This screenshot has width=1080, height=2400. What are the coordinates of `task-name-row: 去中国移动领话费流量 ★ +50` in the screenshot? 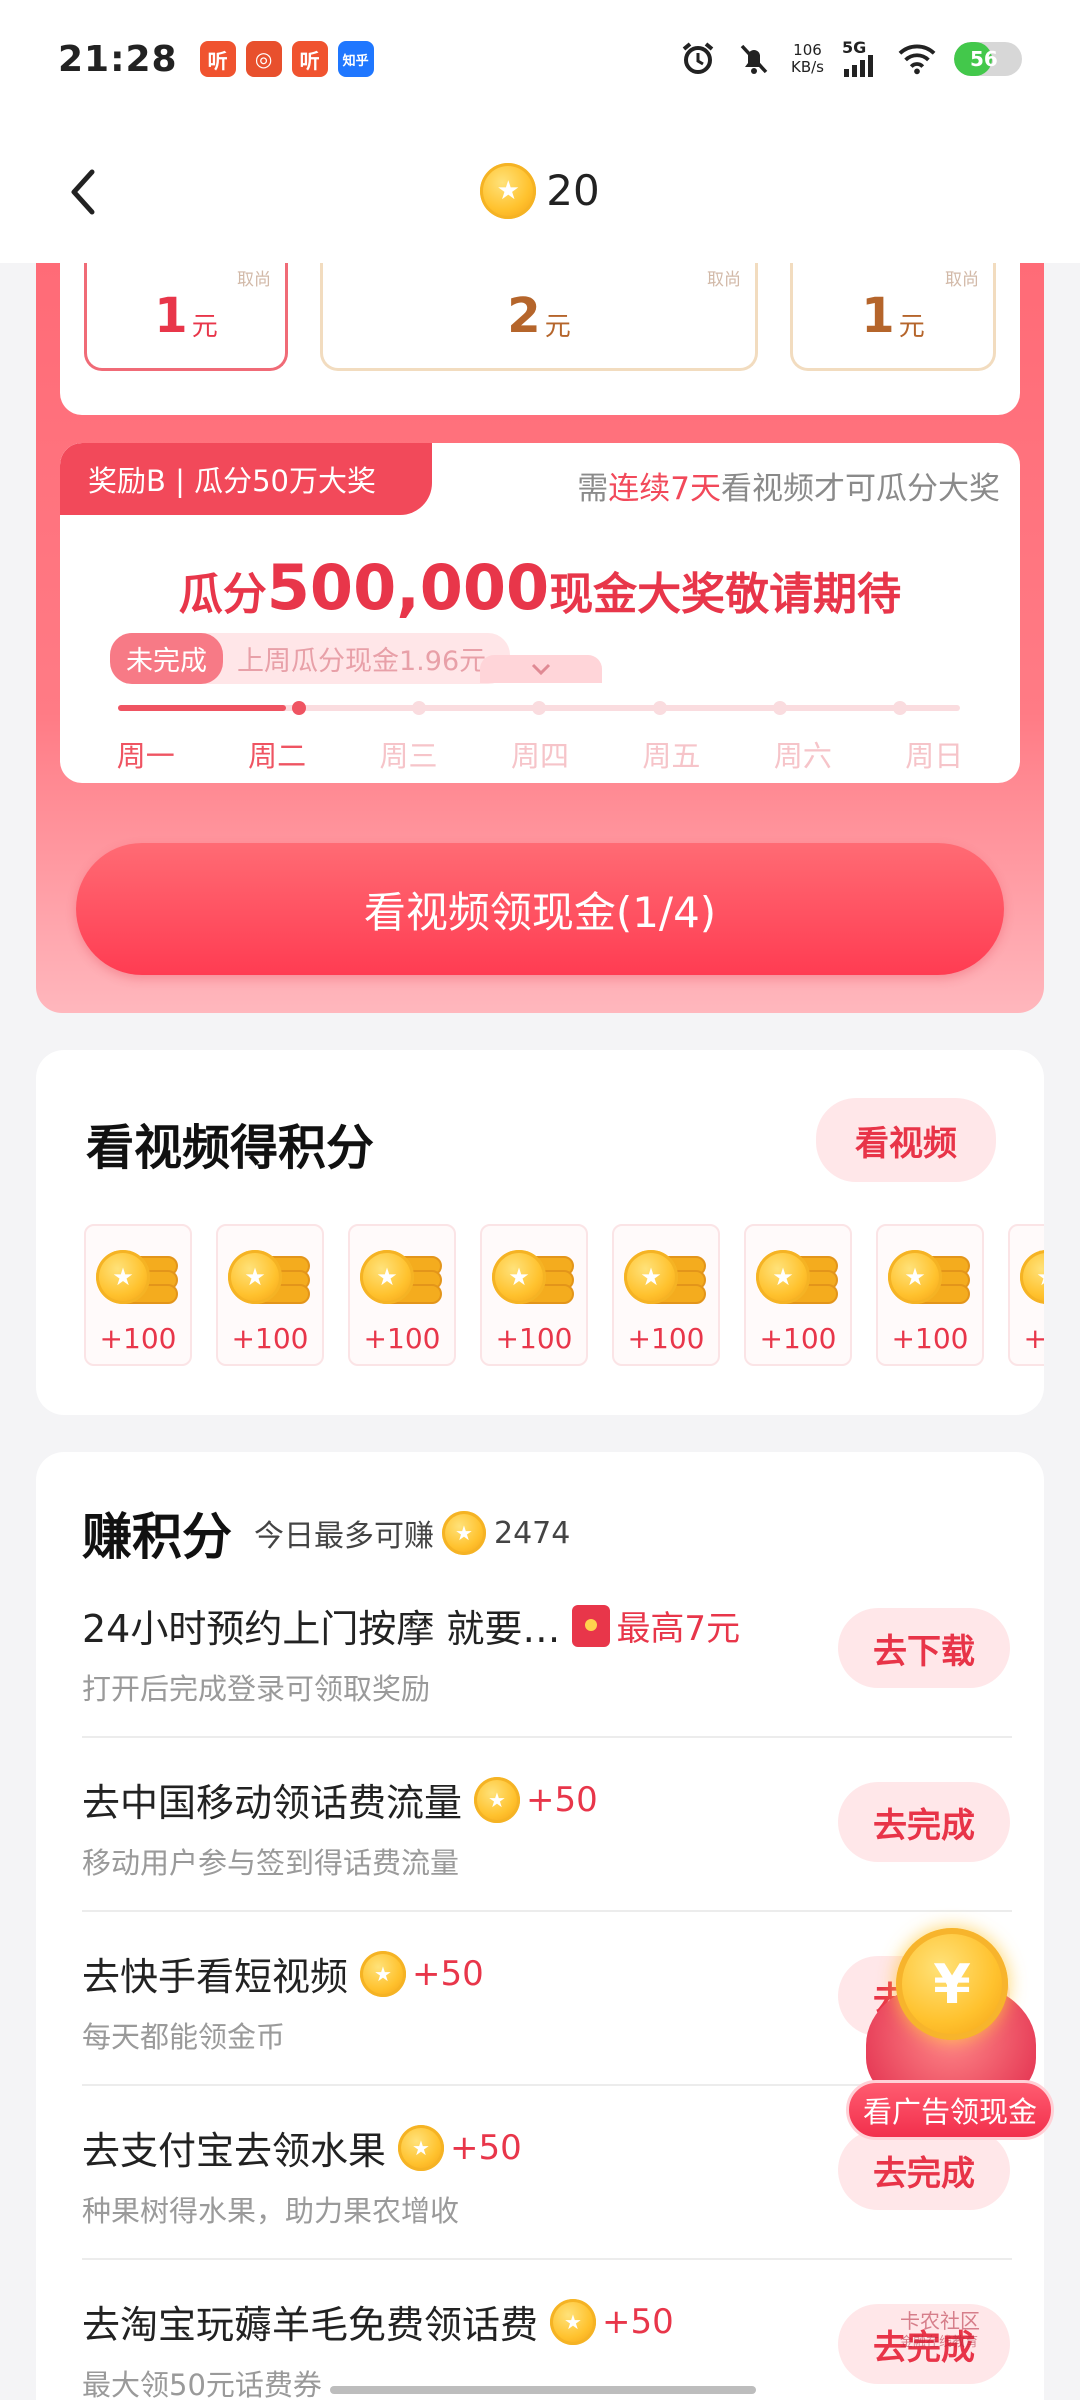 It's located at (340, 1799).